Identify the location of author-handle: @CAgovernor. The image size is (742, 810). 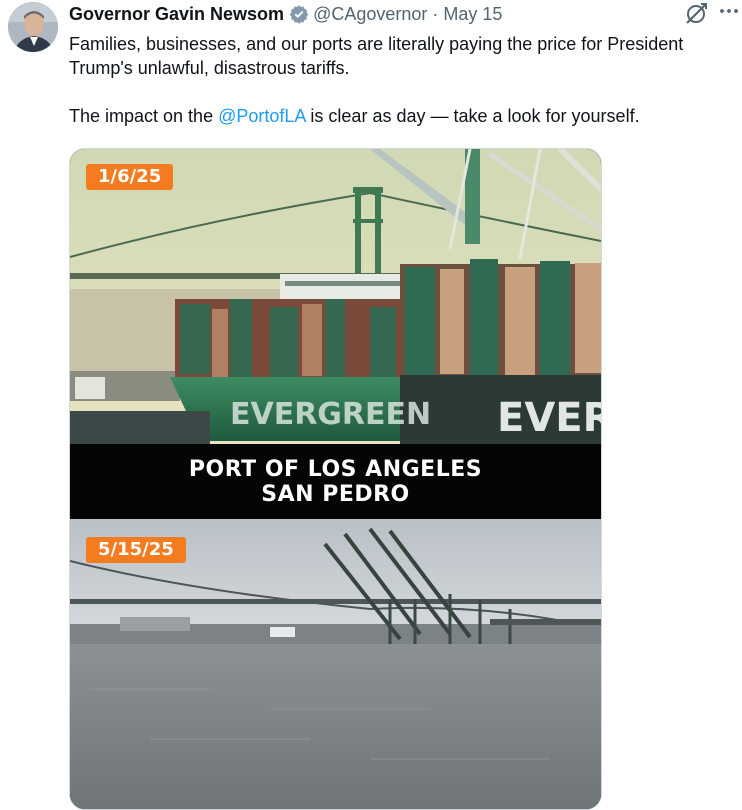
(370, 14).